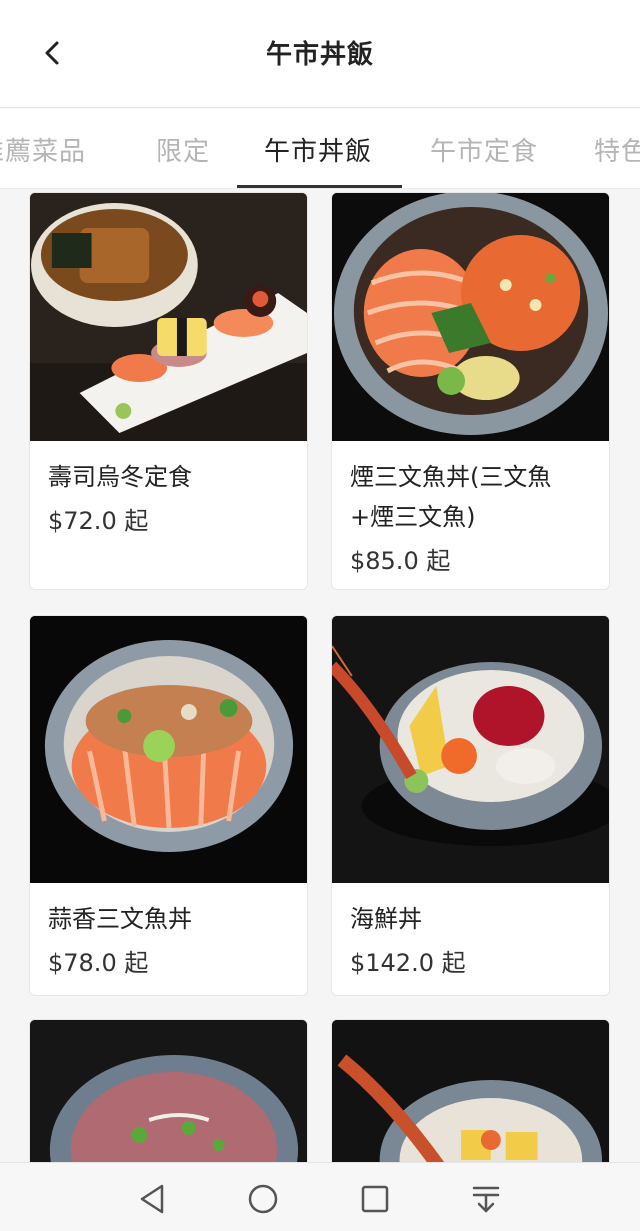 This screenshot has height=1231, width=640. What do you see at coordinates (98, 963) in the screenshot?
I see `product-price: $78.0 起` at bounding box center [98, 963].